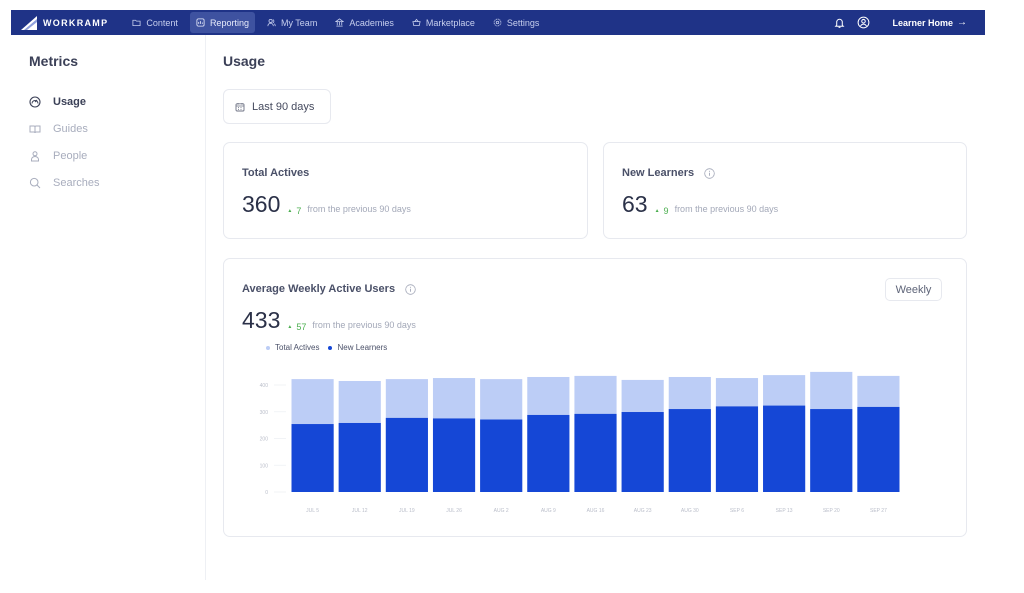  Describe the element at coordinates (635, 204) in the screenshot. I see `new-learners-value: 63` at that location.